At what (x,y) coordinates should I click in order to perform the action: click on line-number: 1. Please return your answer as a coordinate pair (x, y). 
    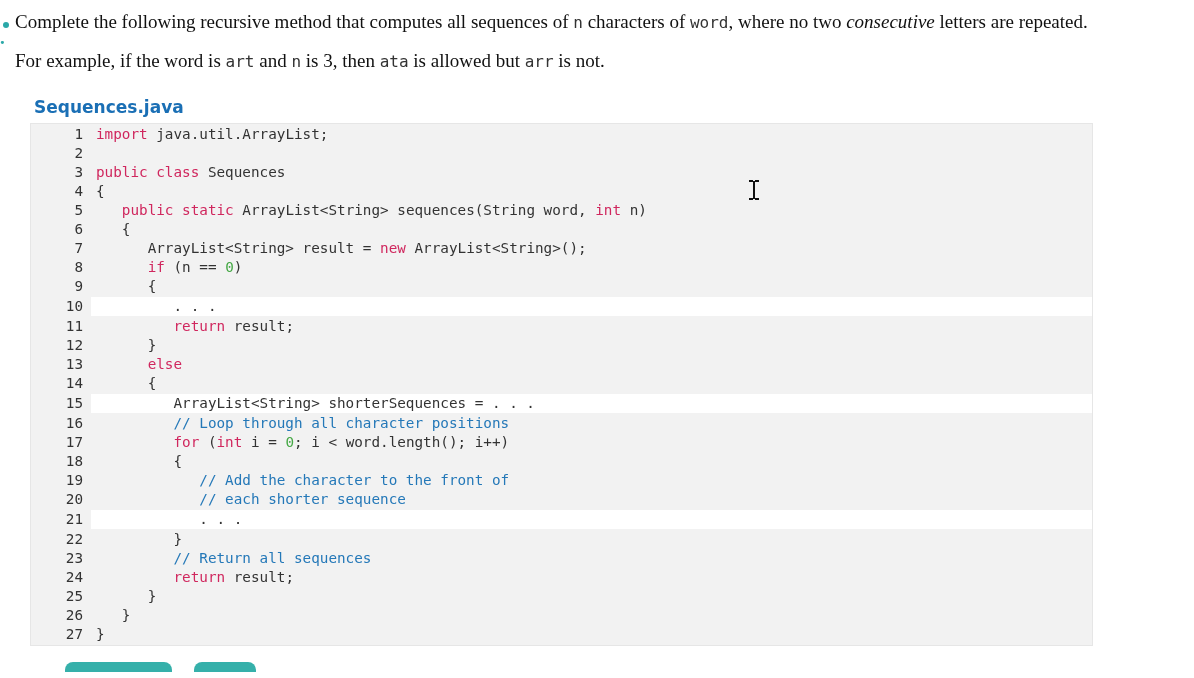
    Looking at the image, I should click on (78, 135).